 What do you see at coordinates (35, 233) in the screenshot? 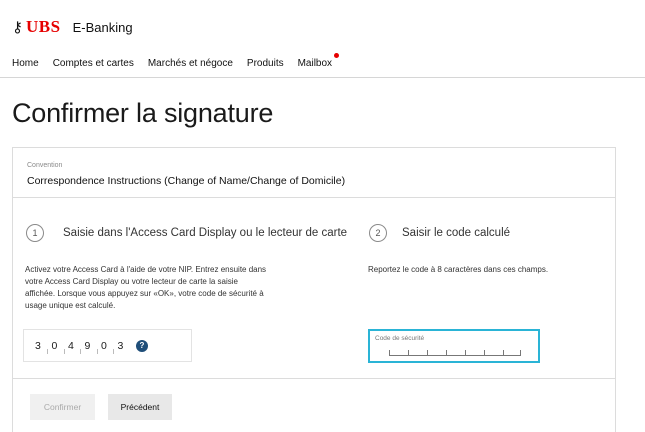
I see `step1-number: 1` at bounding box center [35, 233].